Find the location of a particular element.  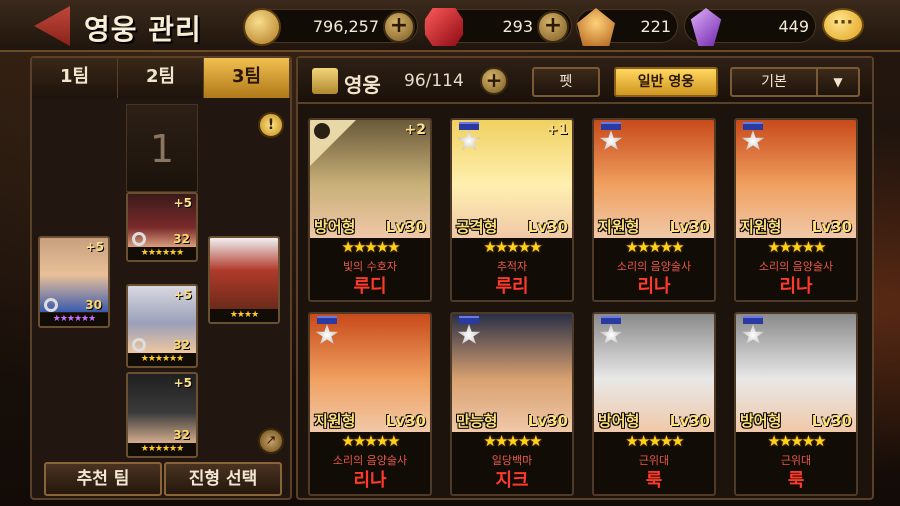

hero-class: 공격형 is located at coordinates (477, 227).